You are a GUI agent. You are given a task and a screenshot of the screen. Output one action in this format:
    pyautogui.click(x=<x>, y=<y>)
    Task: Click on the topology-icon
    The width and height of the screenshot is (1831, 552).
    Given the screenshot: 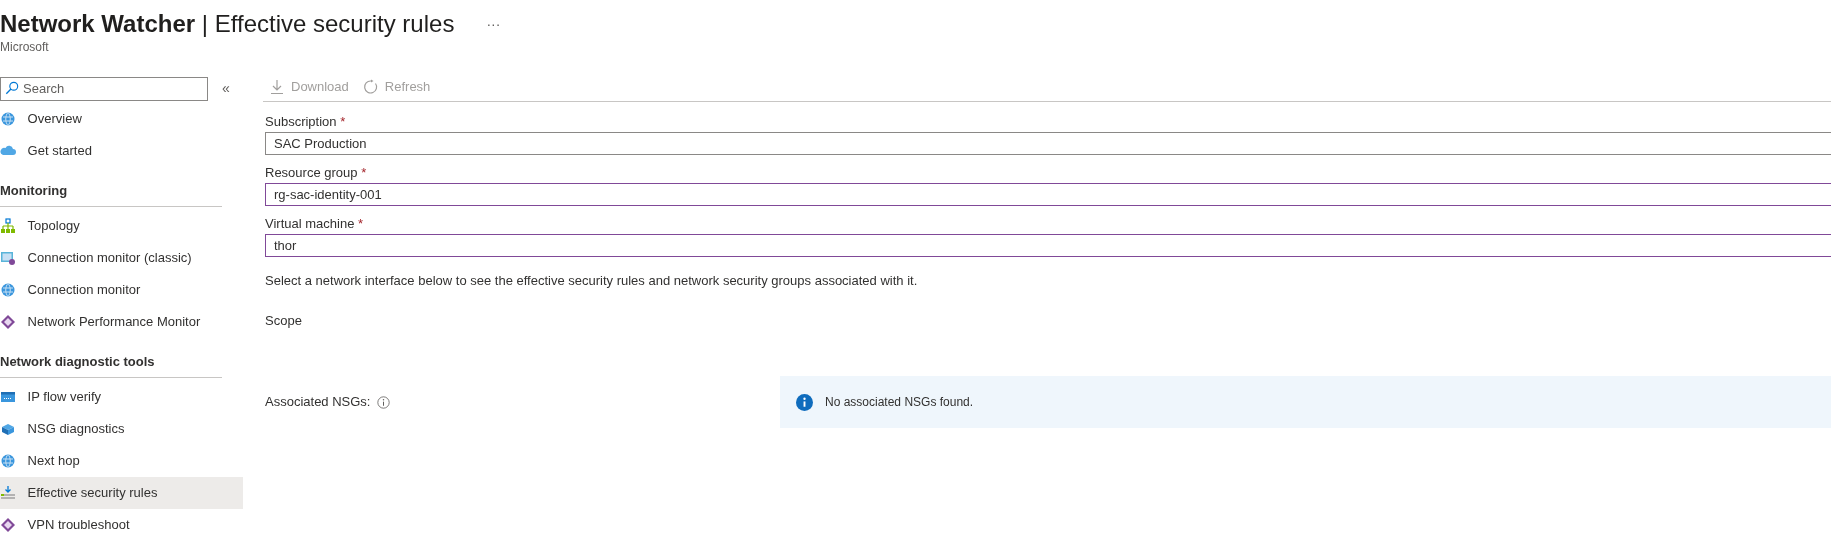 What is the action you would take?
    pyautogui.click(x=8, y=226)
    